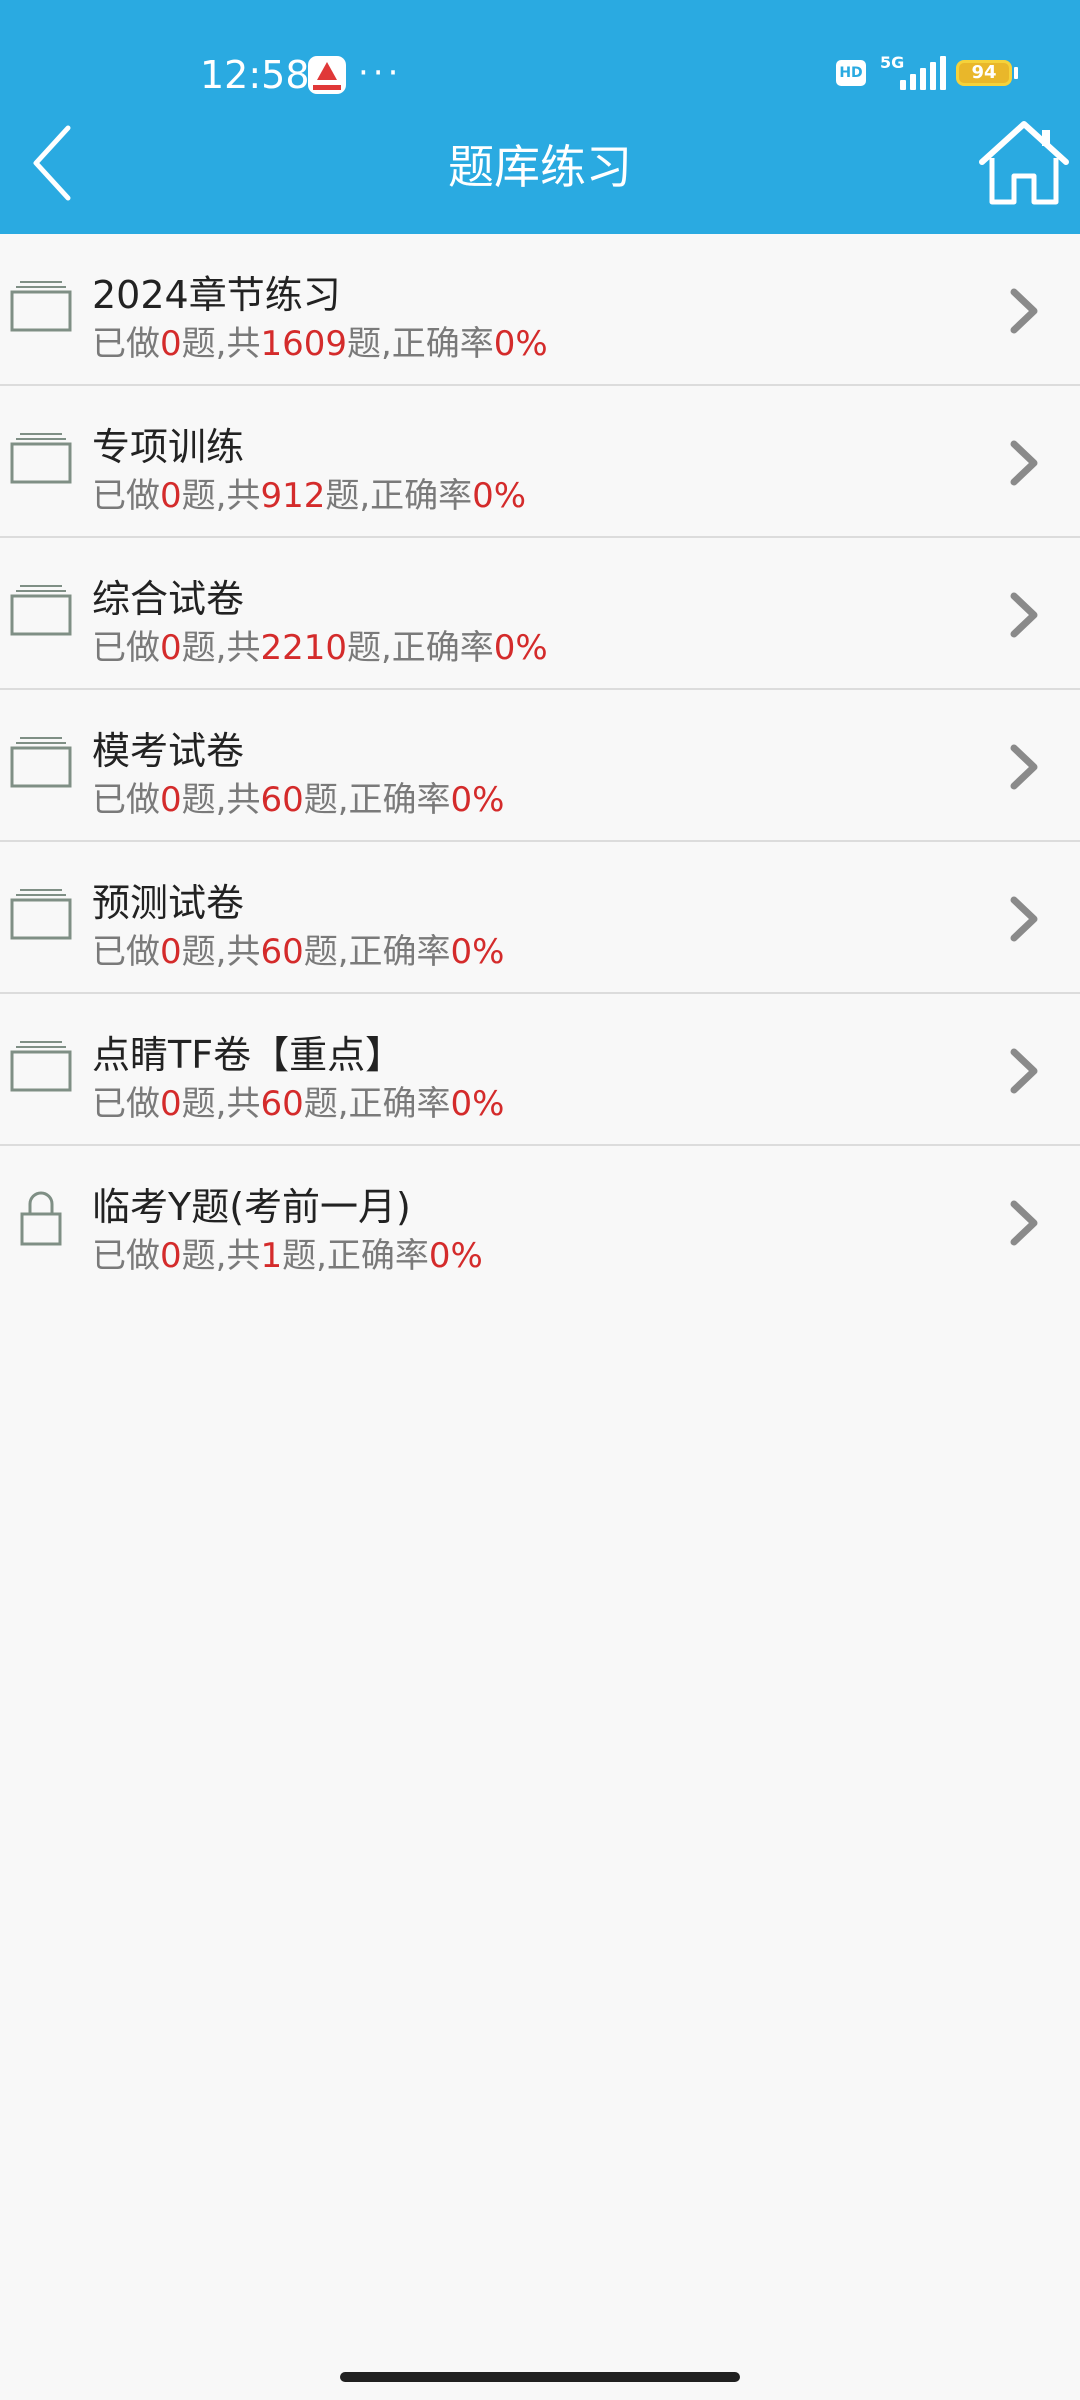 The width and height of the screenshot is (1080, 2400). Describe the element at coordinates (168, 447) in the screenshot. I see `item-title: 专项训练` at that location.